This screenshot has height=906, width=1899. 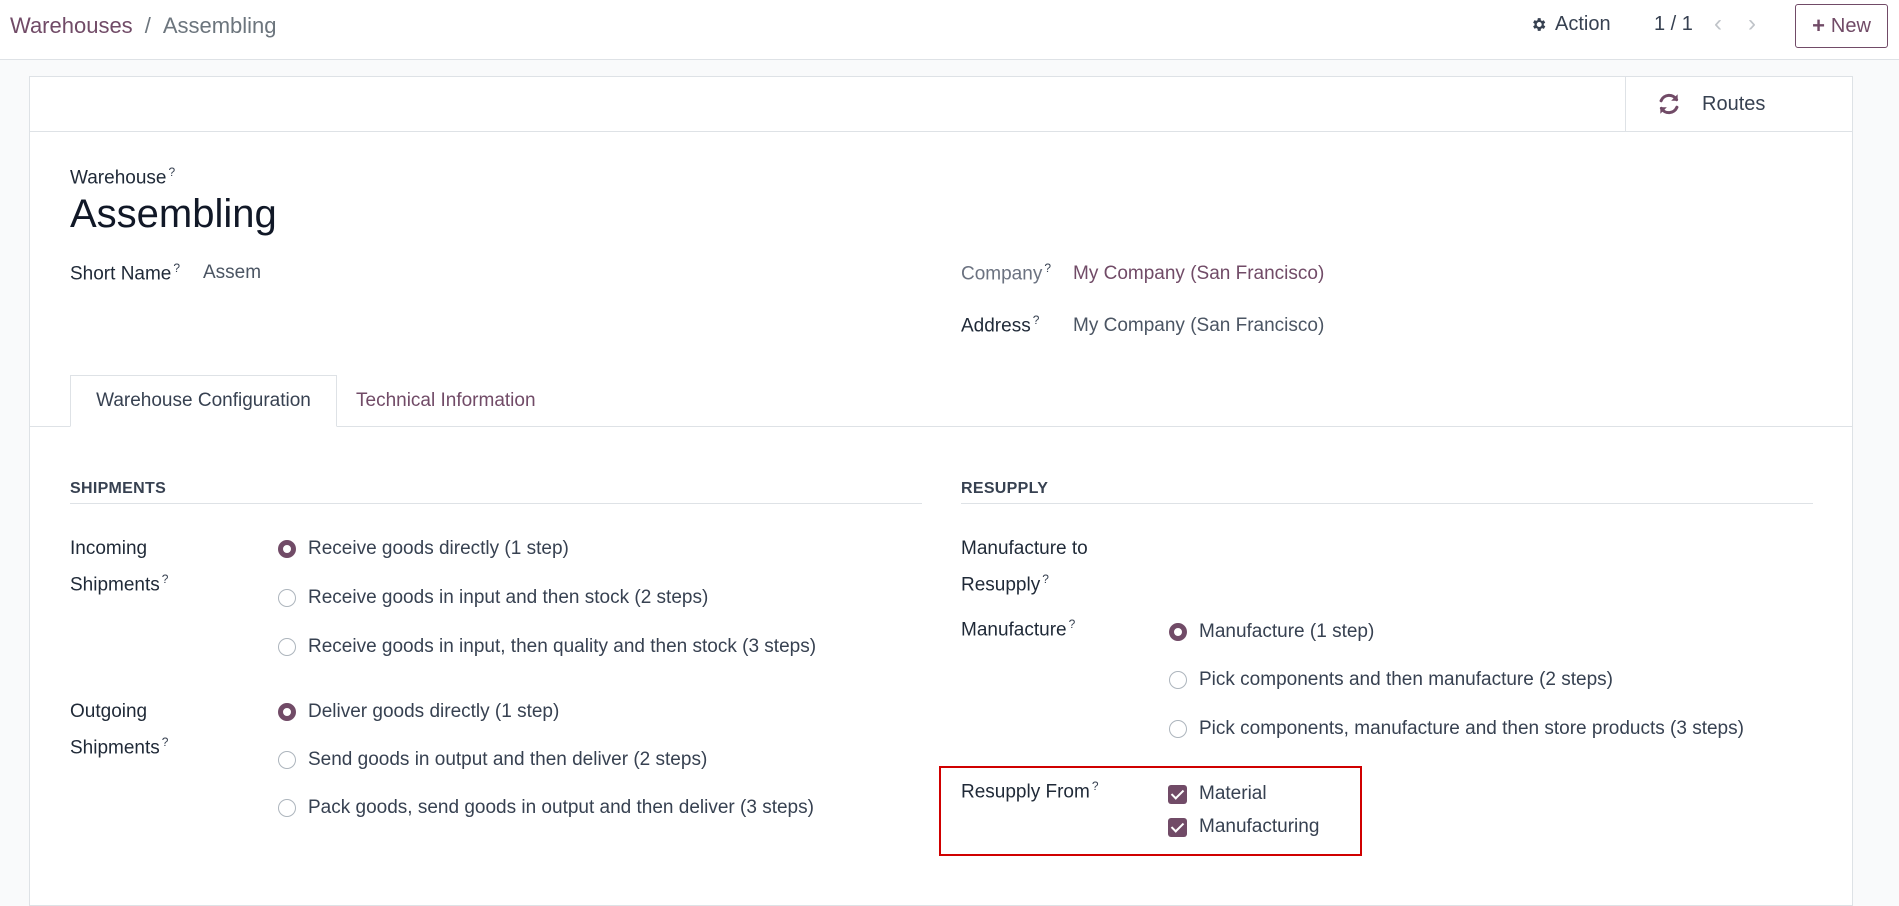 I want to click on breadcrumb: Warehouses / Assembling, so click(x=143, y=26).